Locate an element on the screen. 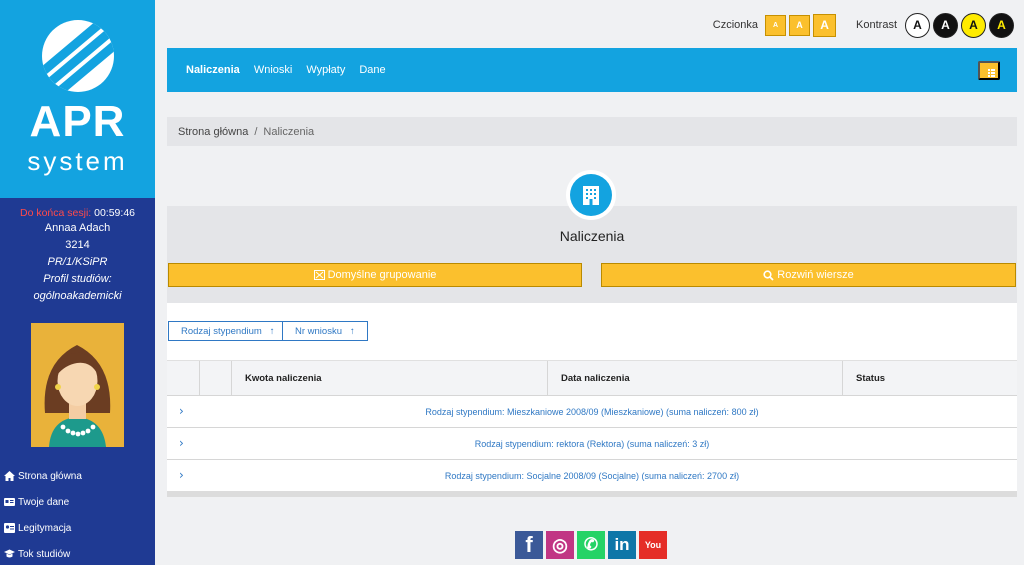 Image resolution: width=1024 pixels, height=565 pixels. youtube-icon: You is located at coordinates (653, 545).